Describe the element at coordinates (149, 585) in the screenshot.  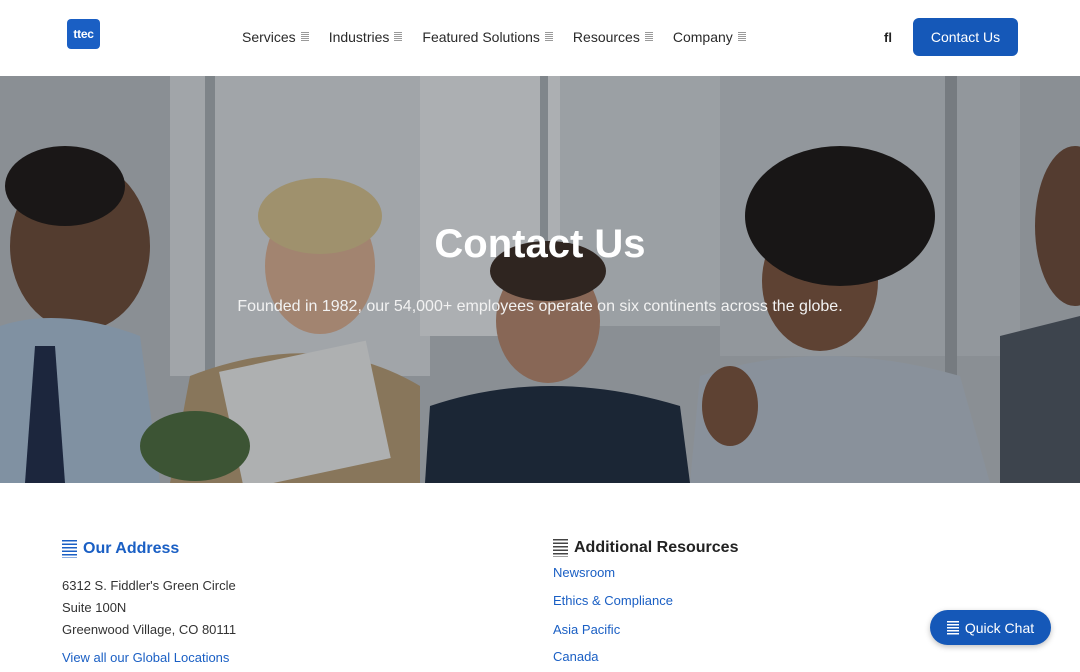
I see `address-line-1: 6312 S. Fiddler's Green Circle` at that location.